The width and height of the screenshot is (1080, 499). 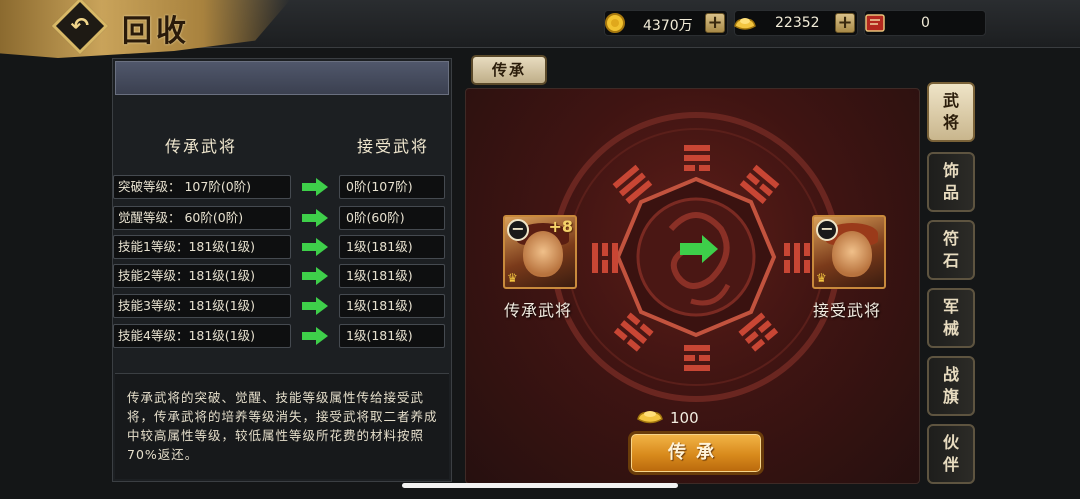 What do you see at coordinates (951, 386) in the screenshot?
I see `tab-banner: 战旗` at bounding box center [951, 386].